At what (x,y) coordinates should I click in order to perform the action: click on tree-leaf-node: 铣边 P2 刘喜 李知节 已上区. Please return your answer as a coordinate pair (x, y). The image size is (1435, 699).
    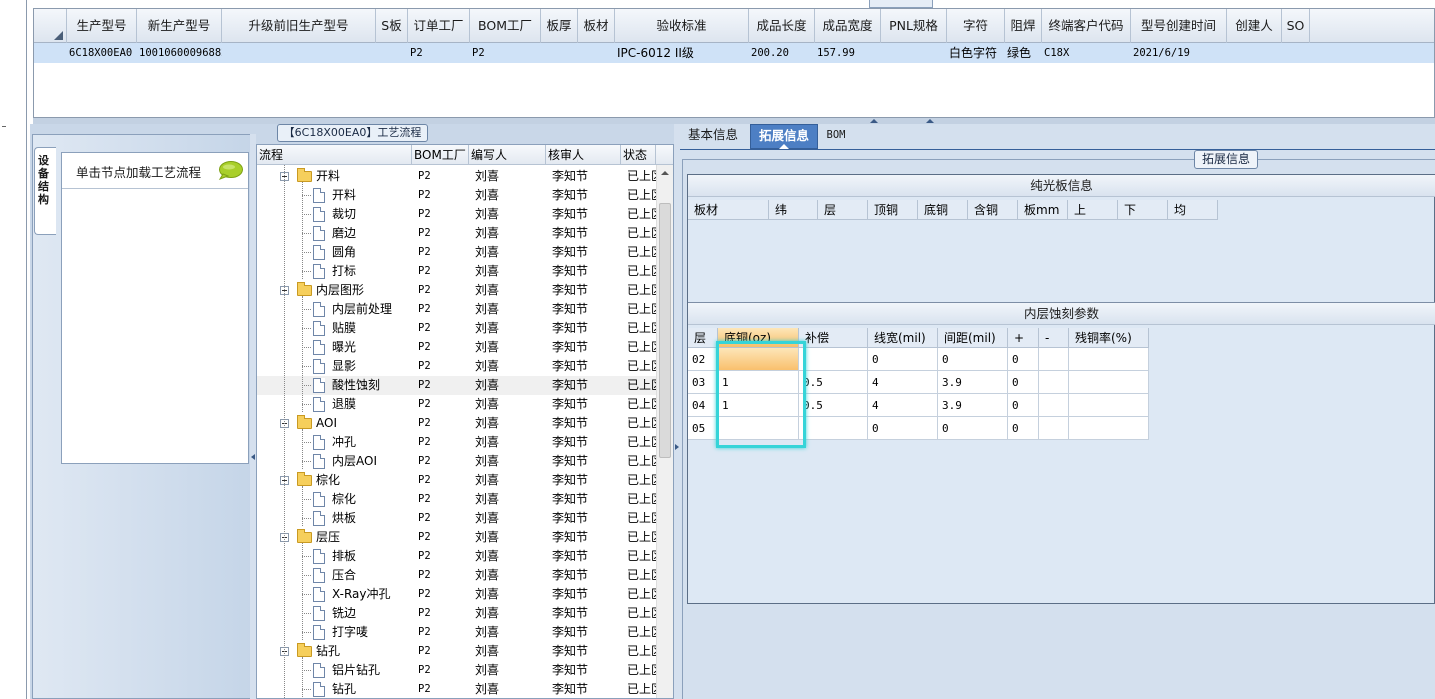
    Looking at the image, I should click on (456, 613).